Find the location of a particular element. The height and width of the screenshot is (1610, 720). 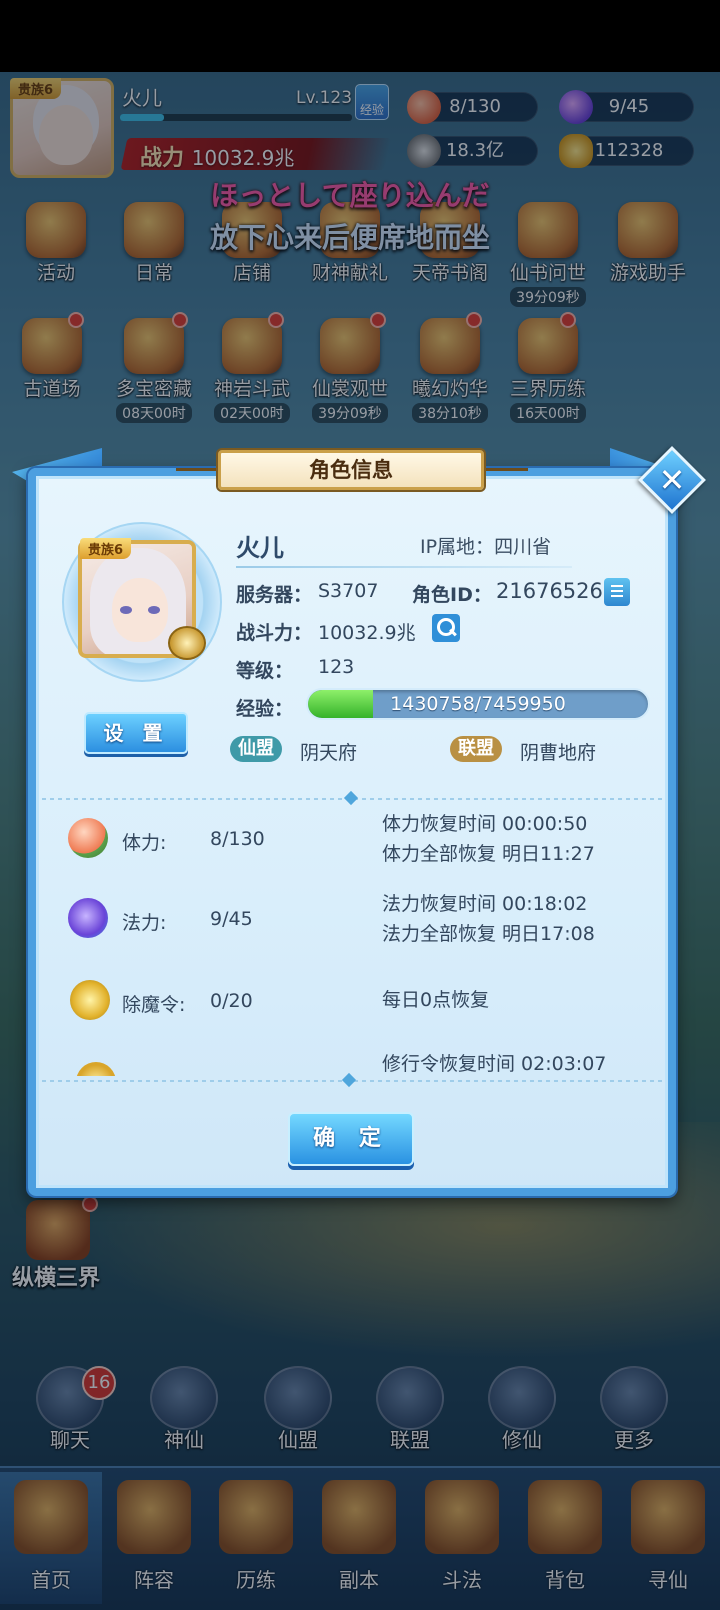

mana-value: 9/45 is located at coordinates (231, 919).